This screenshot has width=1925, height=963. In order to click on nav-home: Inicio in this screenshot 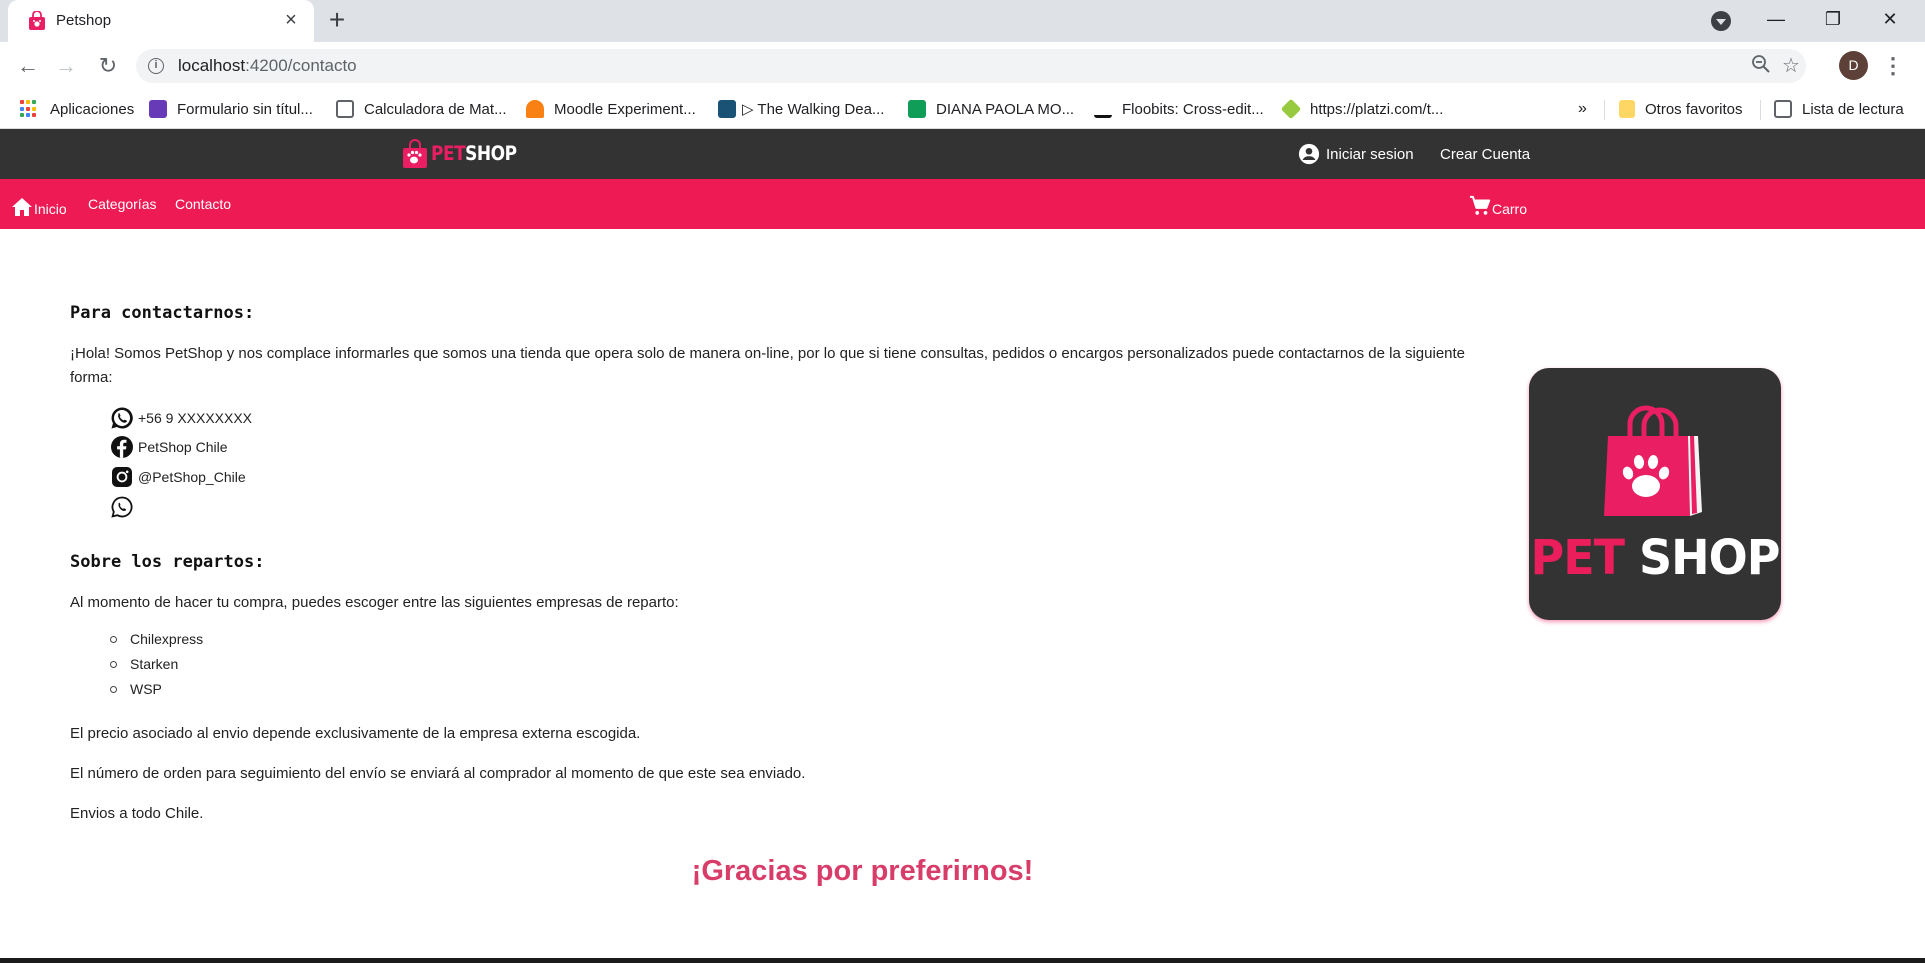, I will do `click(39, 204)`.